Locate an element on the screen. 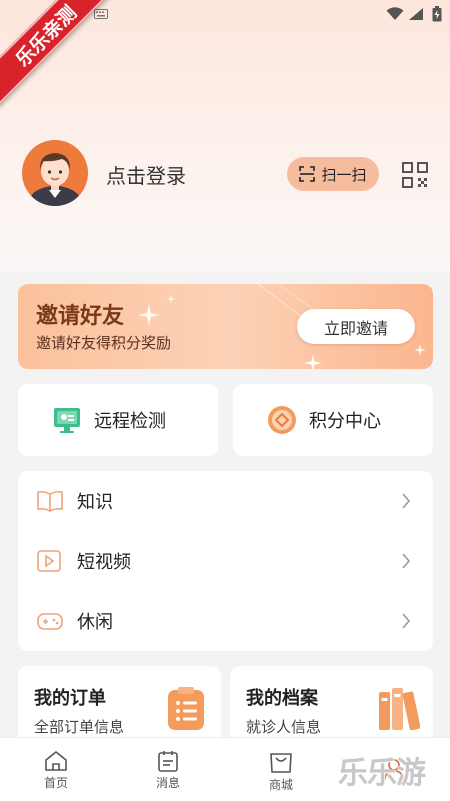  my-orders-title: 我的订单 is located at coordinates (70, 698).